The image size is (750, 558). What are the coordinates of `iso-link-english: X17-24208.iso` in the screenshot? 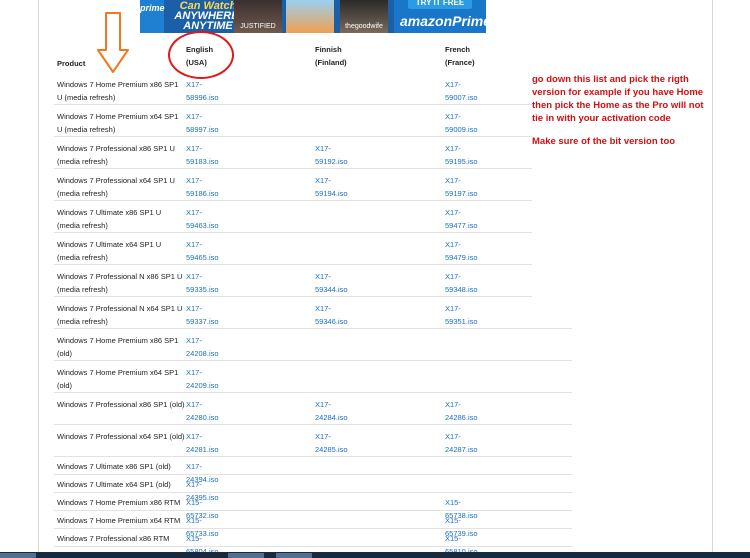 It's located at (202, 347).